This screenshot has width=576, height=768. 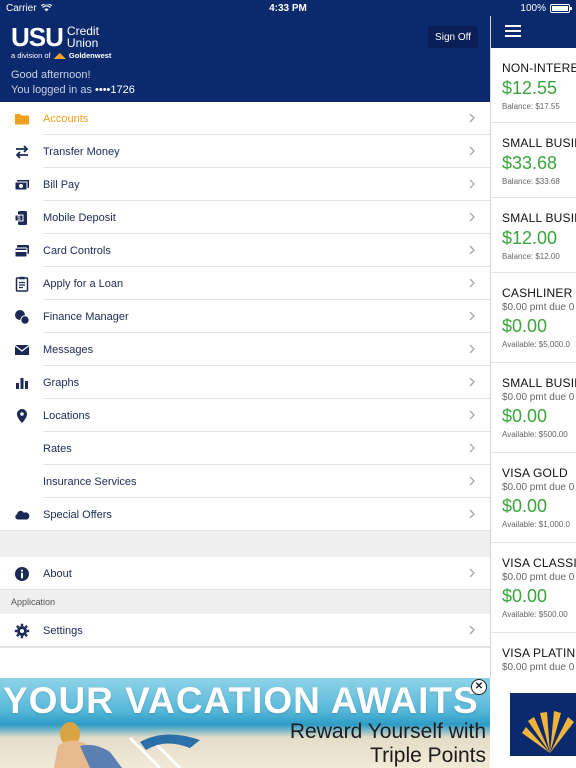 What do you see at coordinates (245, 184) in the screenshot?
I see `menu-item-bill-pay: Bill Pay` at bounding box center [245, 184].